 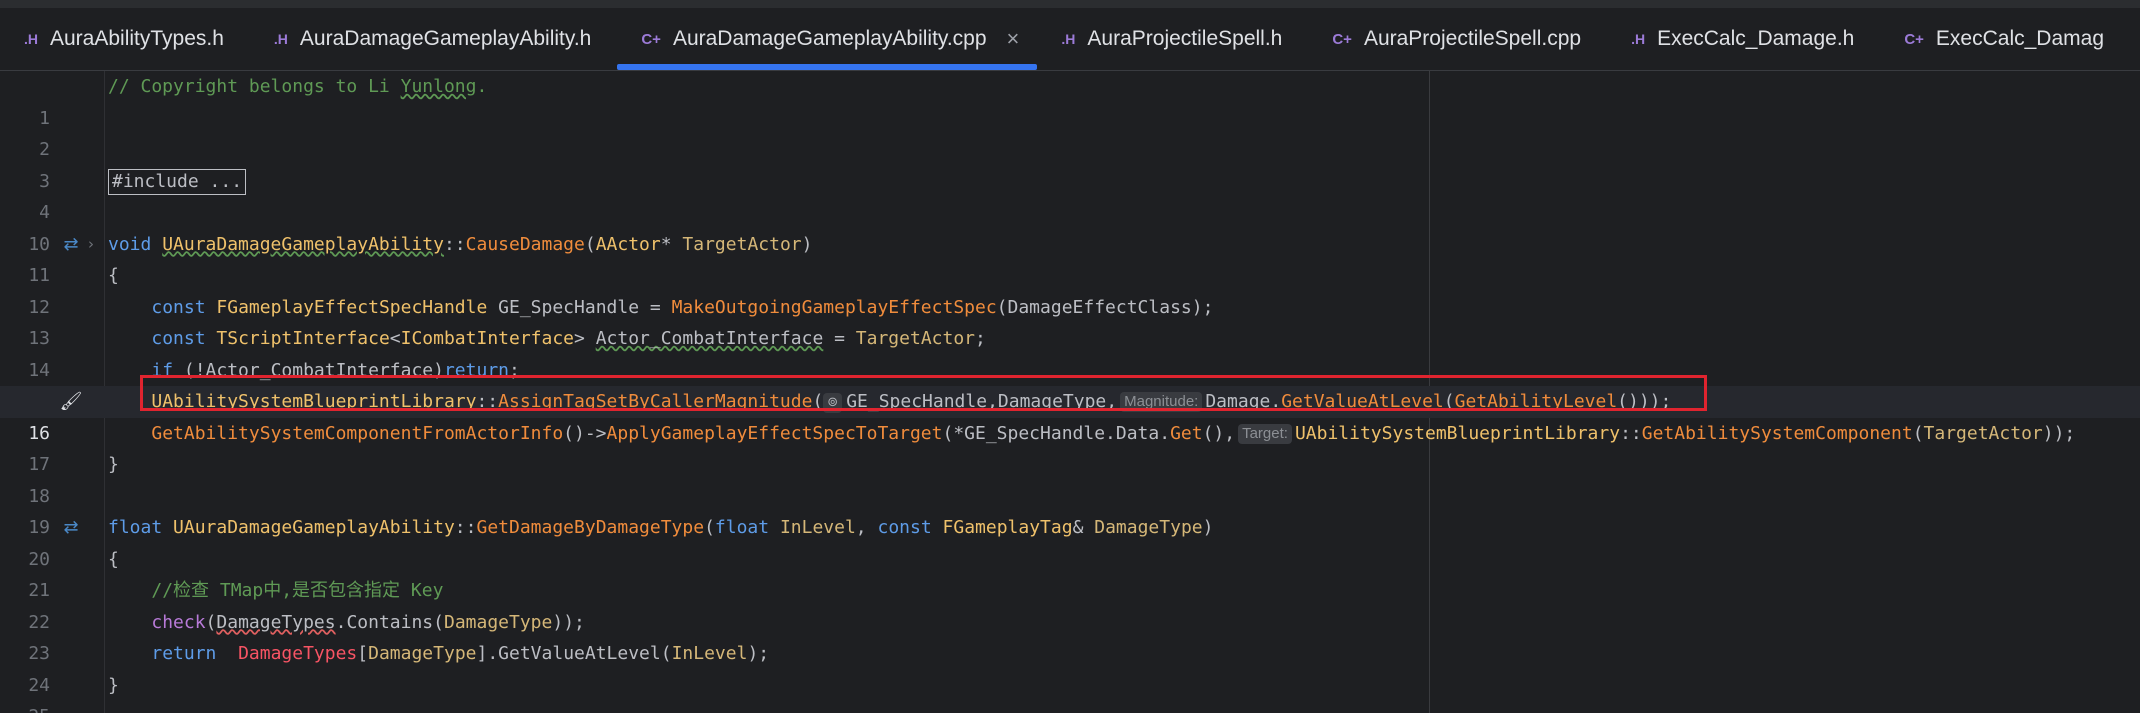 I want to click on code-line: 19, so click(x=1070, y=509).